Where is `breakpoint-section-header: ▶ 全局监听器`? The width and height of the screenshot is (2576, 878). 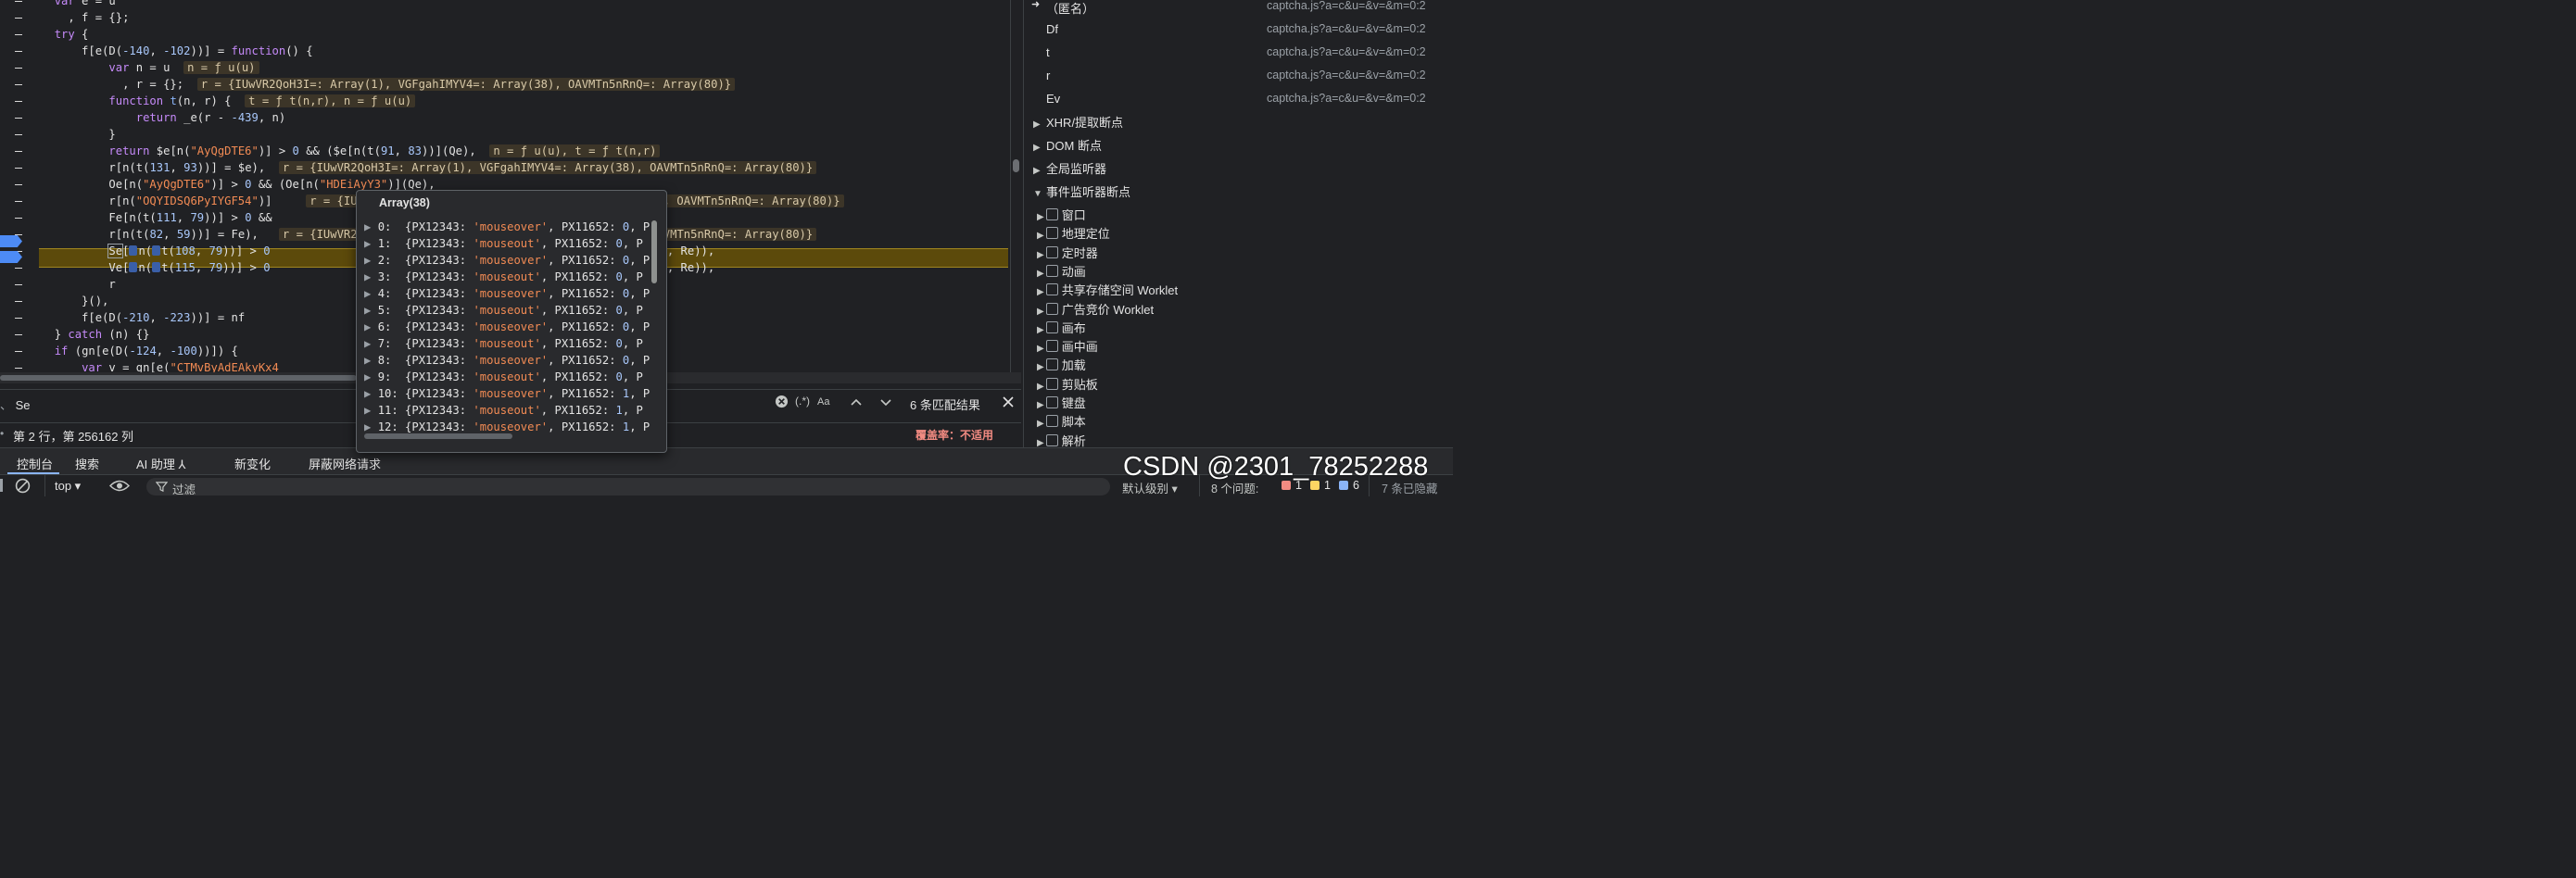
breakpoint-section-header: ▶ 全局监听器 is located at coordinates (1069, 168).